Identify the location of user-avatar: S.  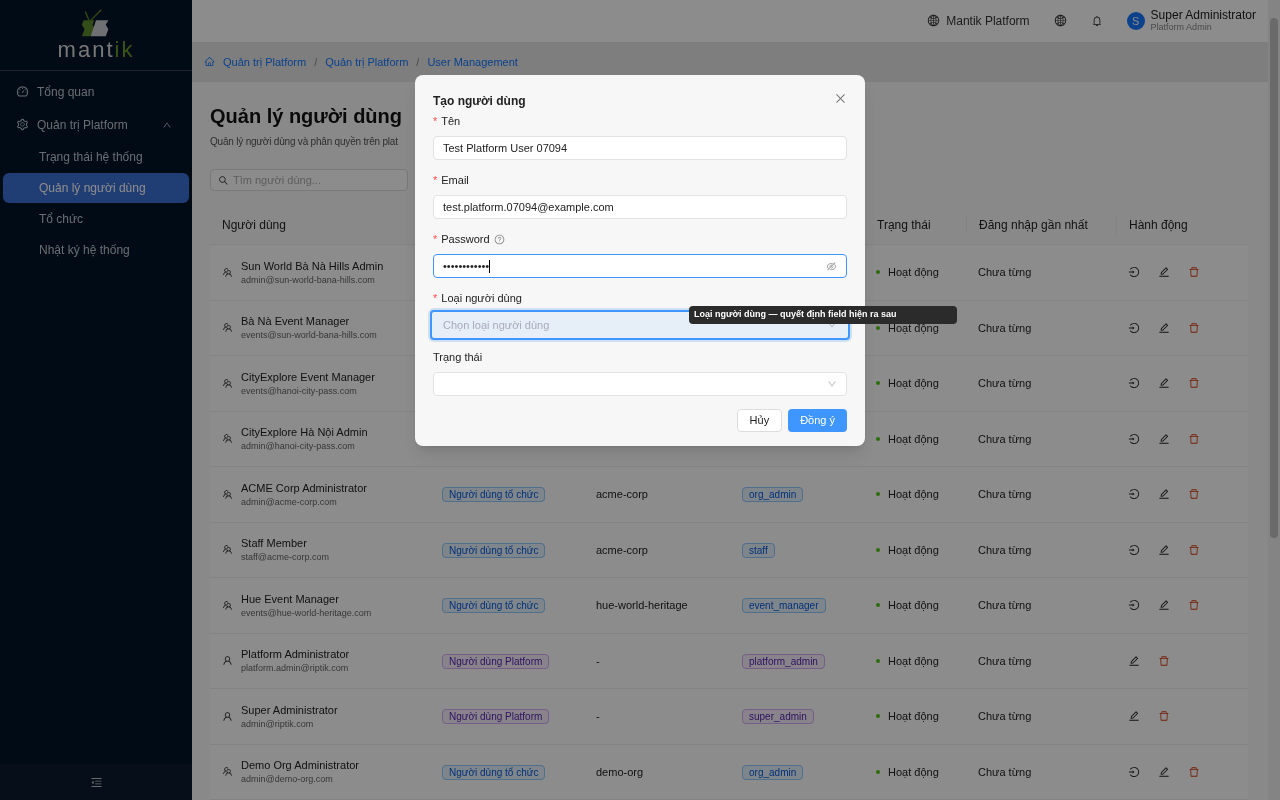
(1135, 20).